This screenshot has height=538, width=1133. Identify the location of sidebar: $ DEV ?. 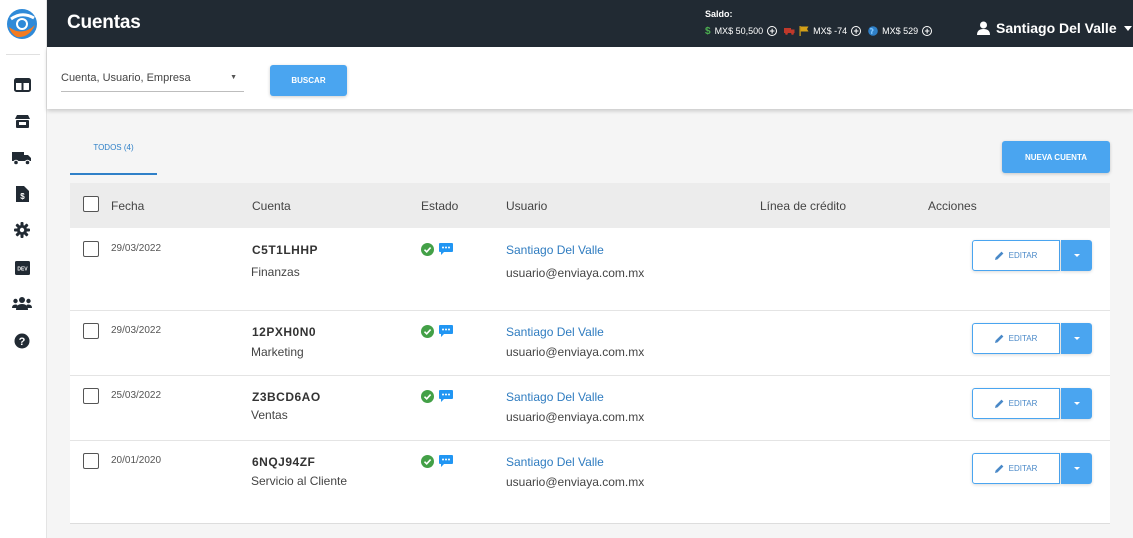
(23, 269).